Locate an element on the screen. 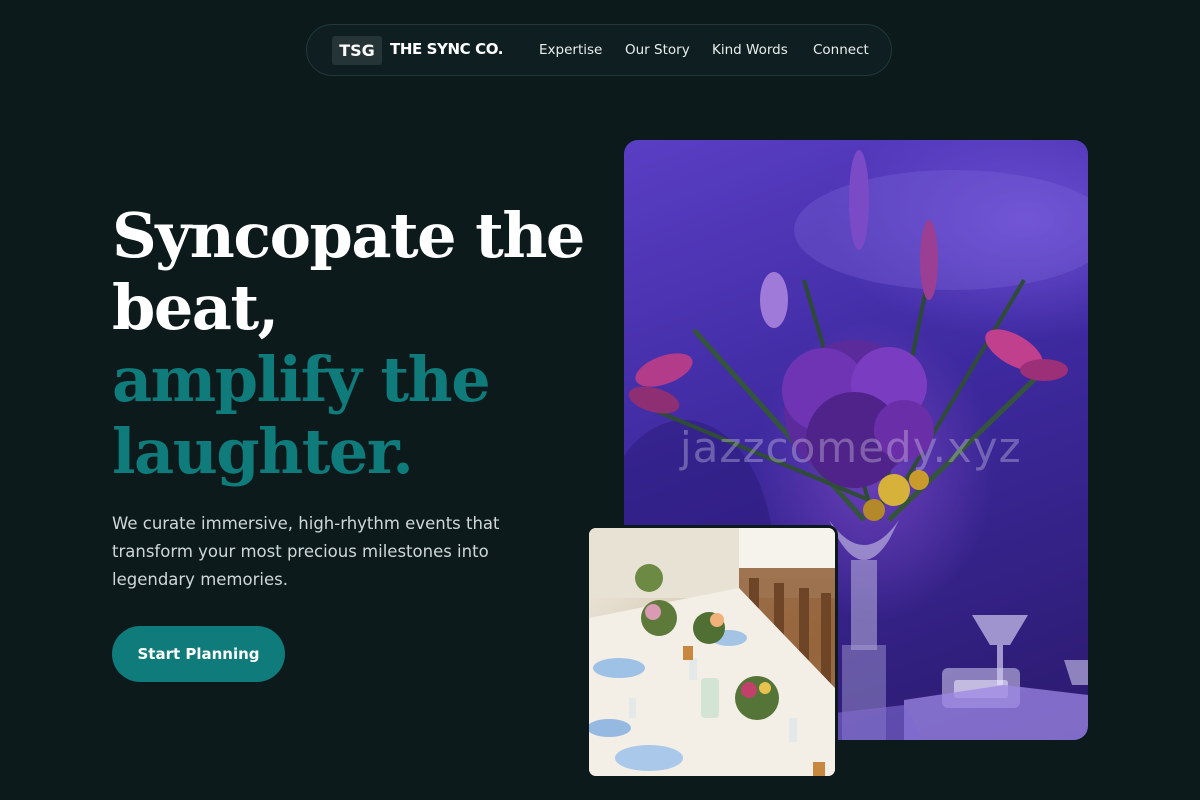 Image resolution: width=1200 pixels, height=800 pixels. nav-link-connect: Connect is located at coordinates (841, 50).